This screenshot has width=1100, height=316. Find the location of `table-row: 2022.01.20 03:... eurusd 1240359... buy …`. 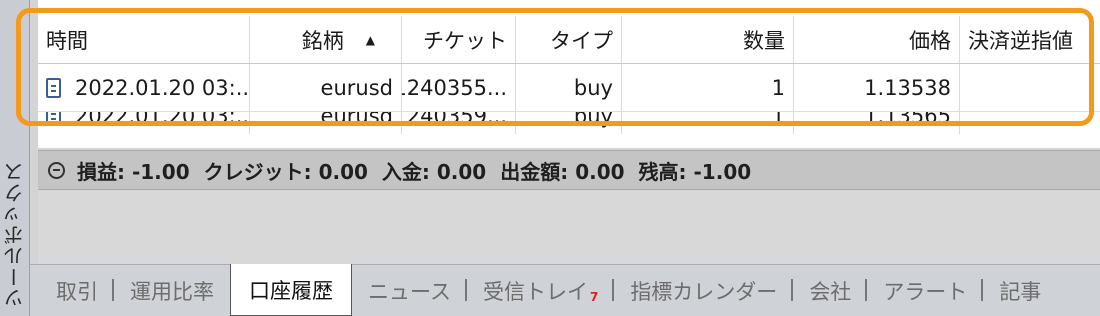

table-row: 2022.01.20 03:... eurusd 1240359... buy … is located at coordinates (569, 130).